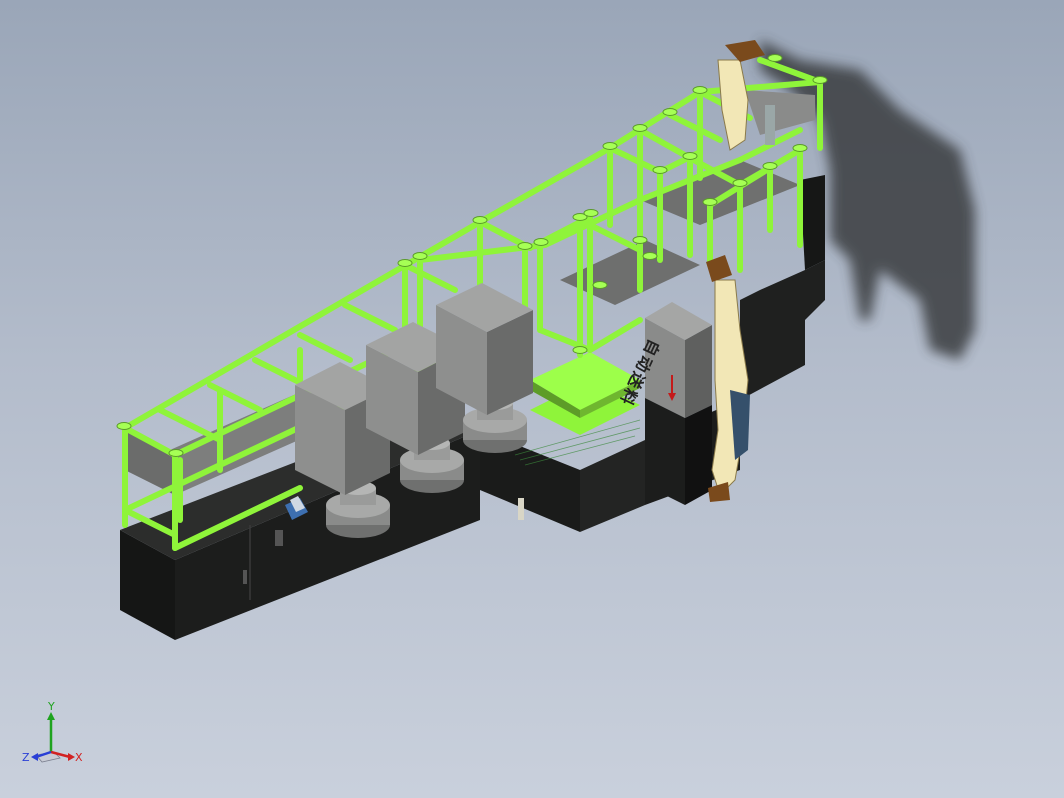 The height and width of the screenshot is (798, 1064). What do you see at coordinates (678, 403) in the screenshot?
I see `feed-cabinet` at bounding box center [678, 403].